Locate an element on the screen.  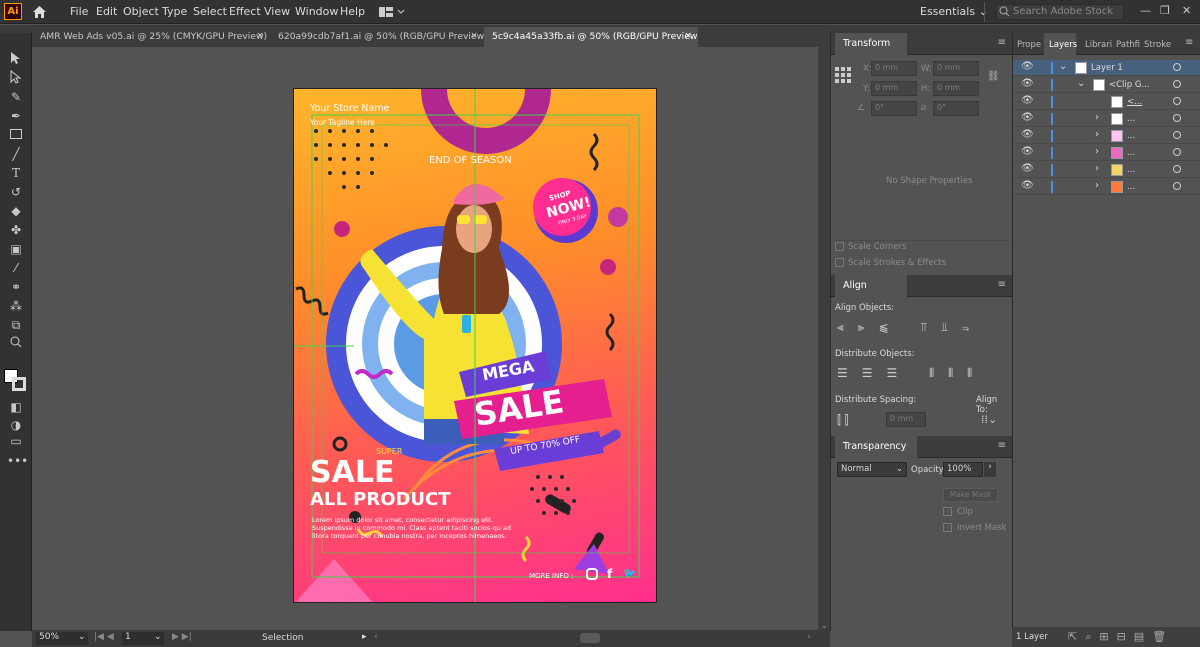
menu-object: Object is located at coordinates (141, 11).